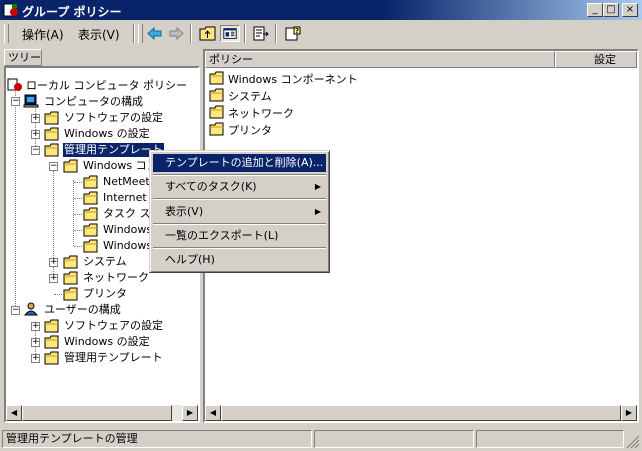 The height and width of the screenshot is (451, 642). Describe the element at coordinates (140, 33) in the screenshot. I see `toolbar-grip` at that location.